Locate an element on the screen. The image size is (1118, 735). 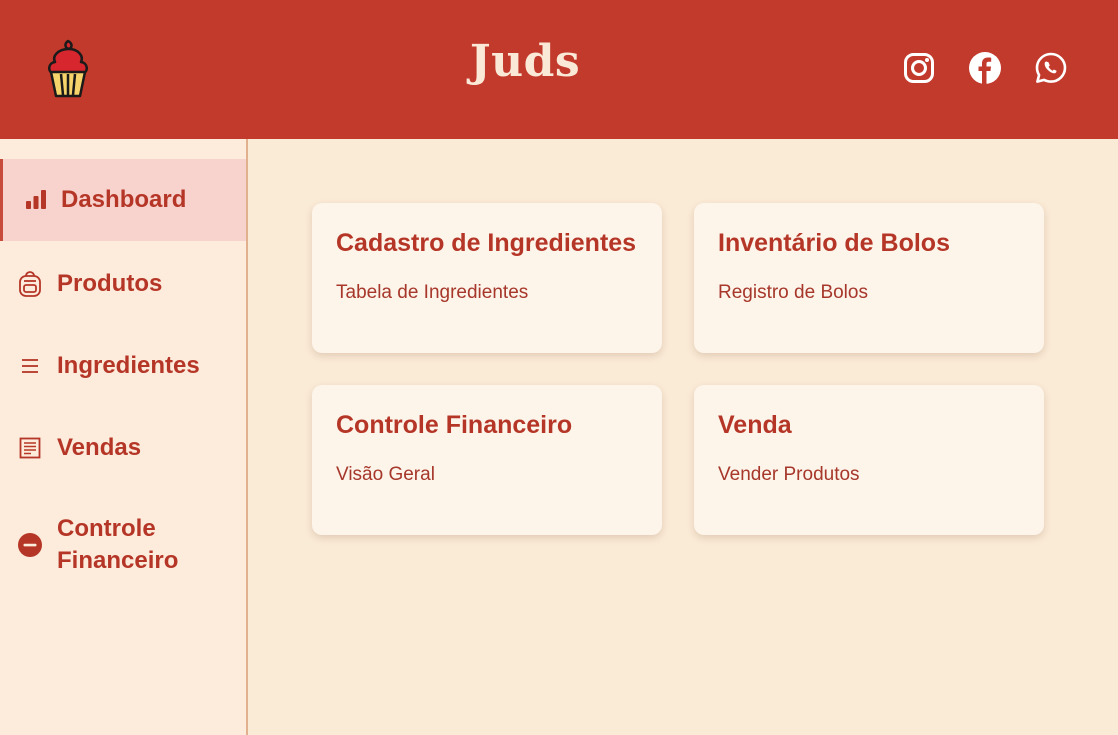
receipt-icon is located at coordinates (30, 448).